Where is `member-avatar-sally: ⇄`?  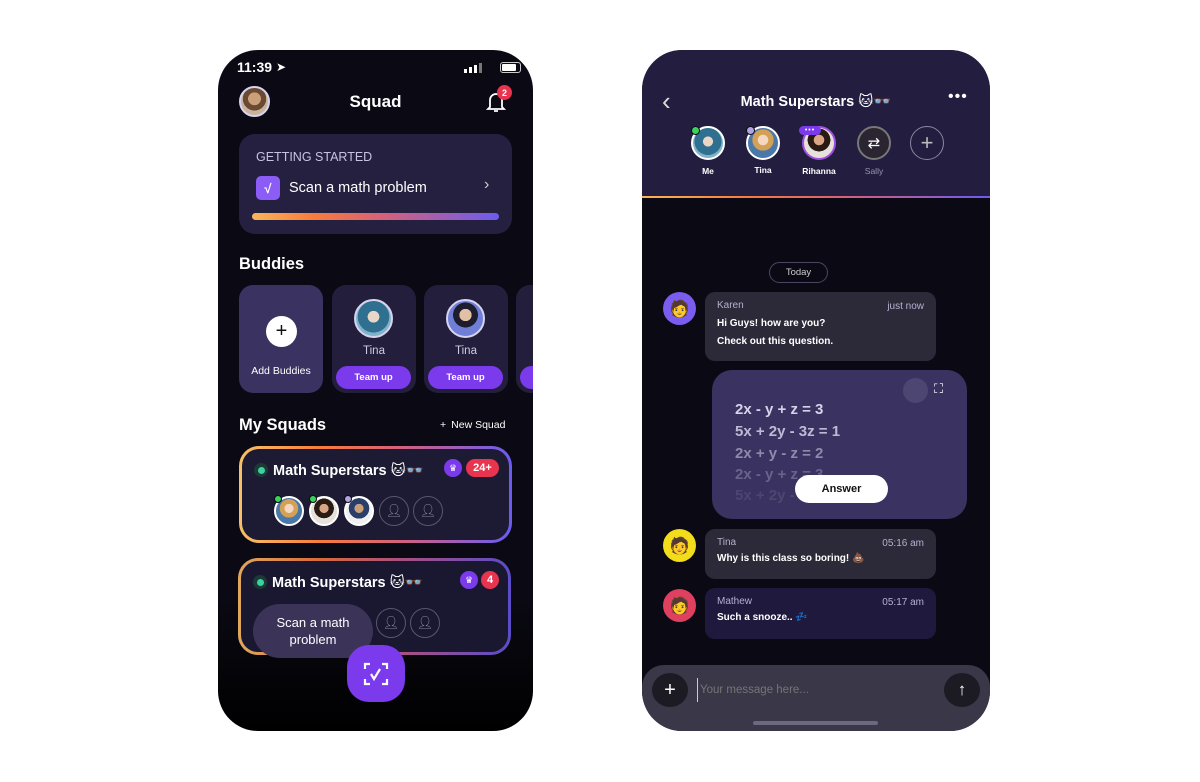 member-avatar-sally: ⇄ is located at coordinates (874, 143).